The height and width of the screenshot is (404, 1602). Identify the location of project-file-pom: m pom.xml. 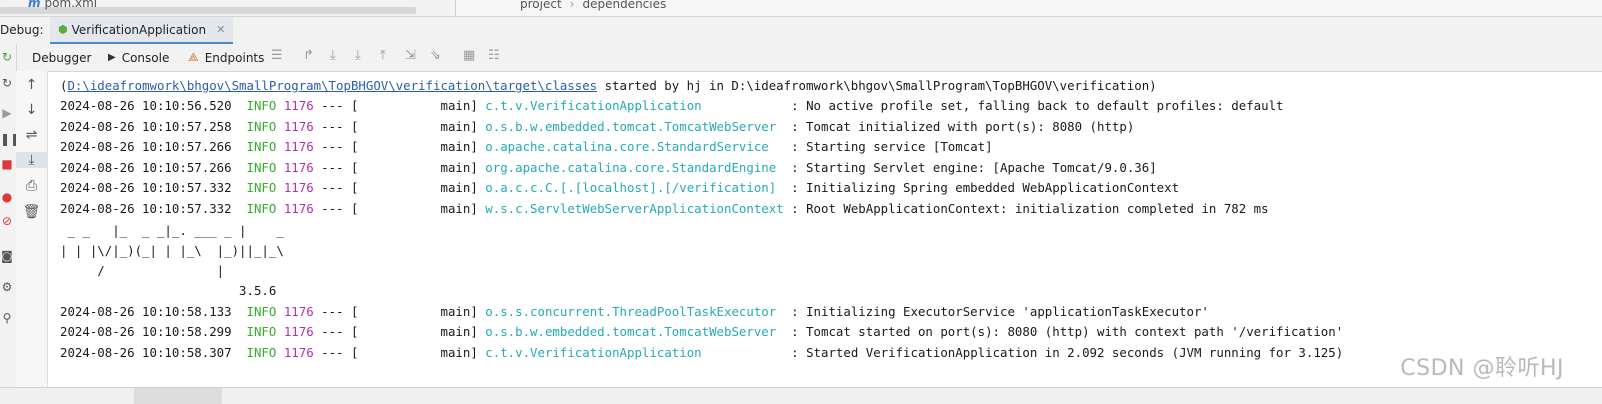
(62, 5).